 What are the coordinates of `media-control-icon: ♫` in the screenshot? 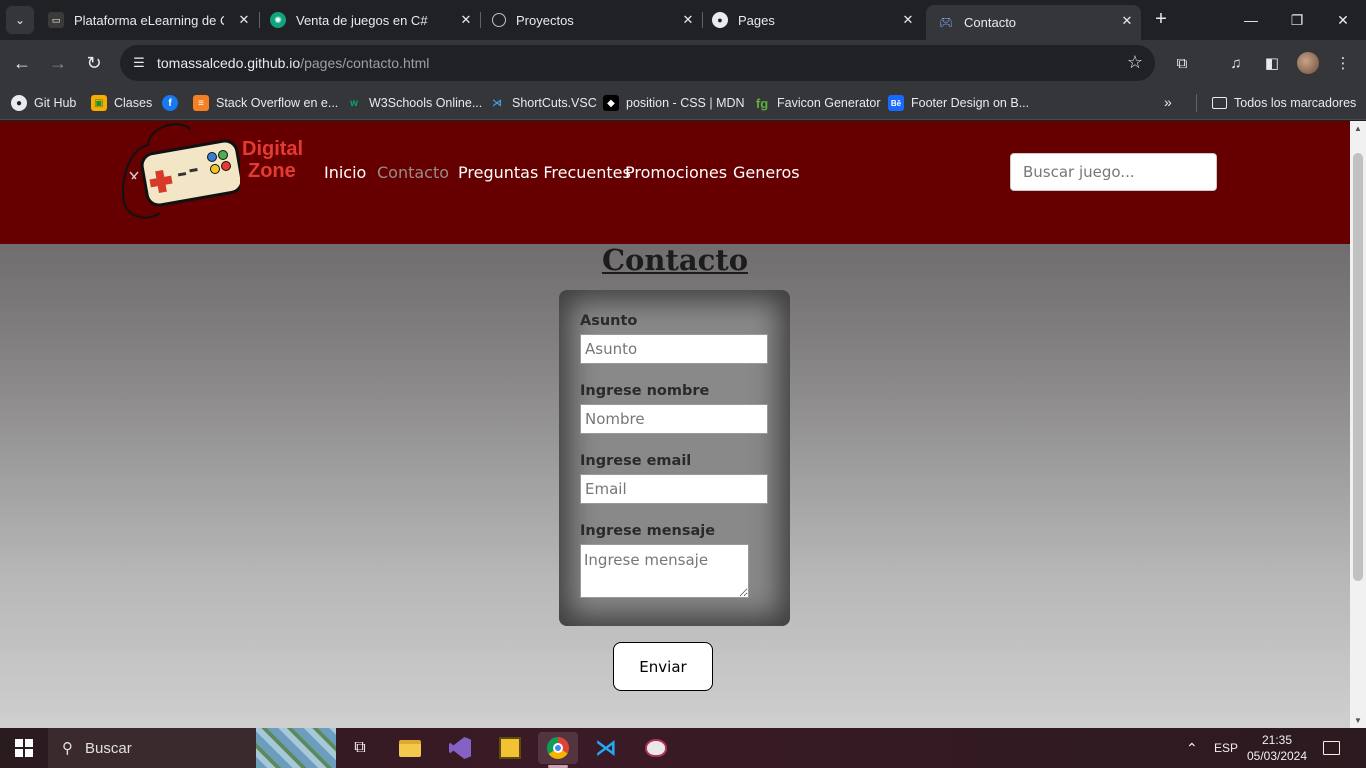 It's located at (1236, 63).